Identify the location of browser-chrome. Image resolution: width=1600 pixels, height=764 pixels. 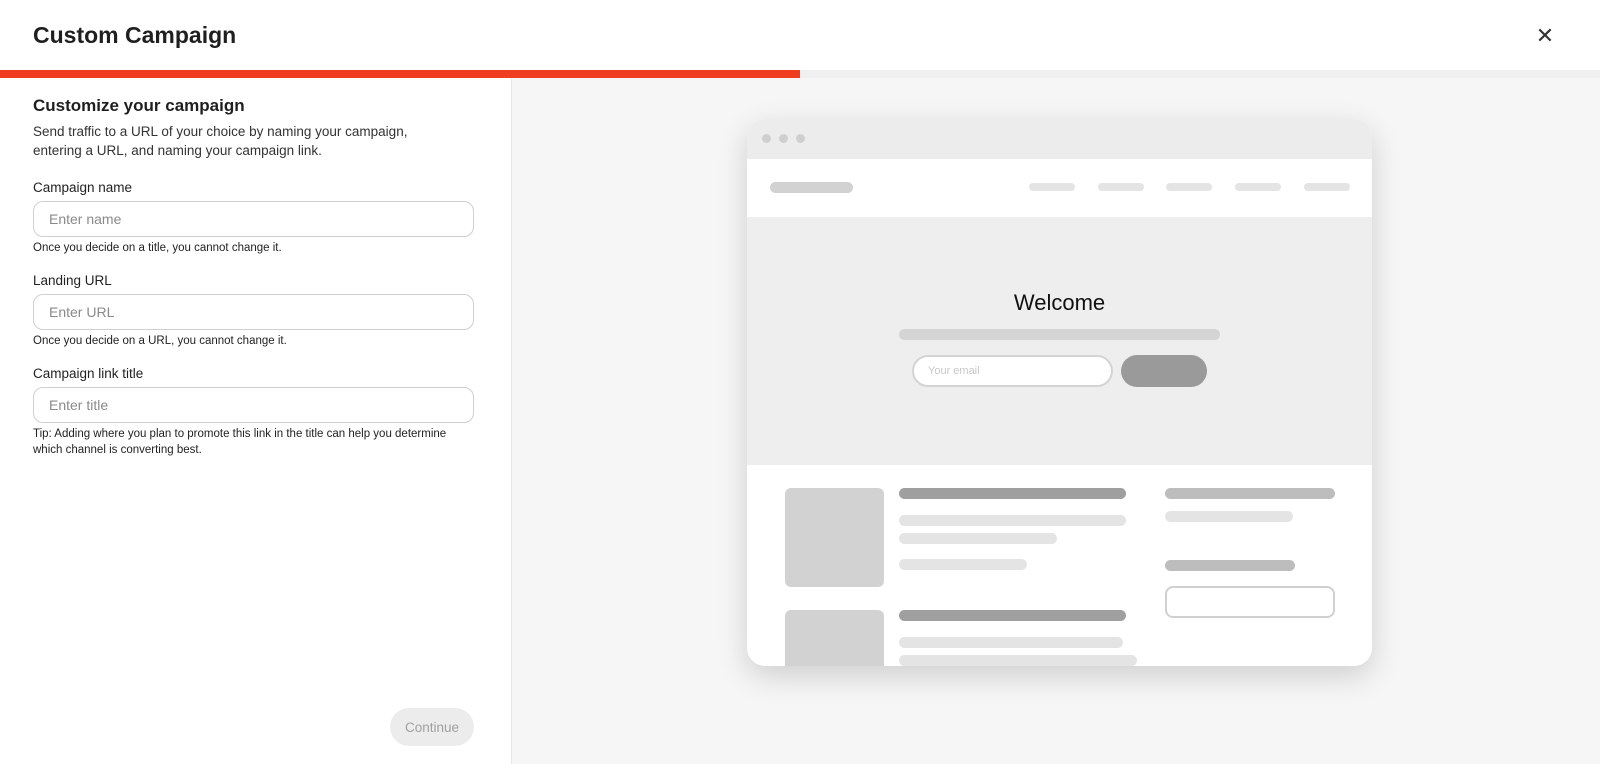
(1059, 139).